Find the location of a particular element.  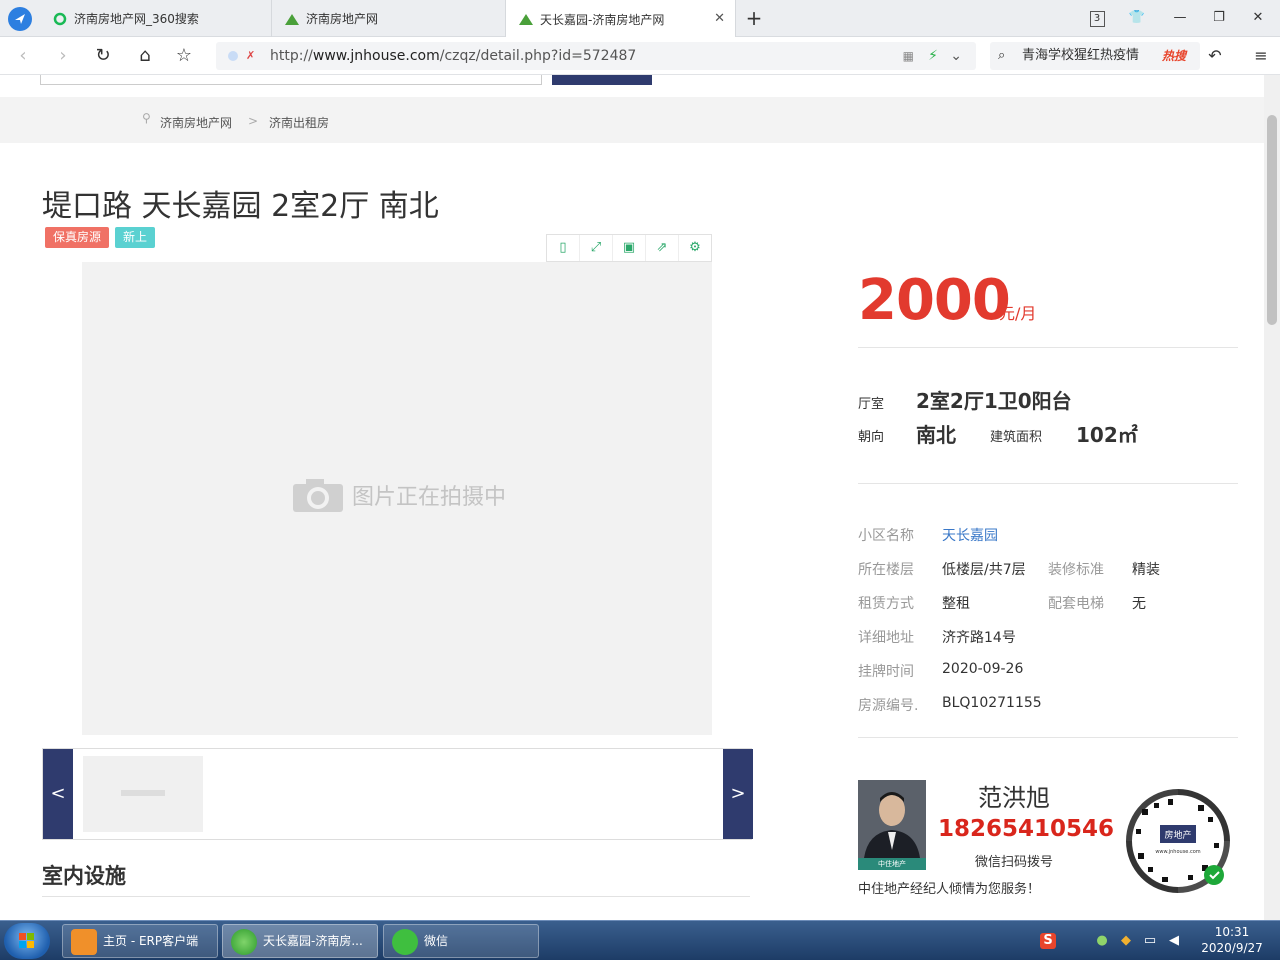

close-window-icon: ✕ is located at coordinates (1258, 18).